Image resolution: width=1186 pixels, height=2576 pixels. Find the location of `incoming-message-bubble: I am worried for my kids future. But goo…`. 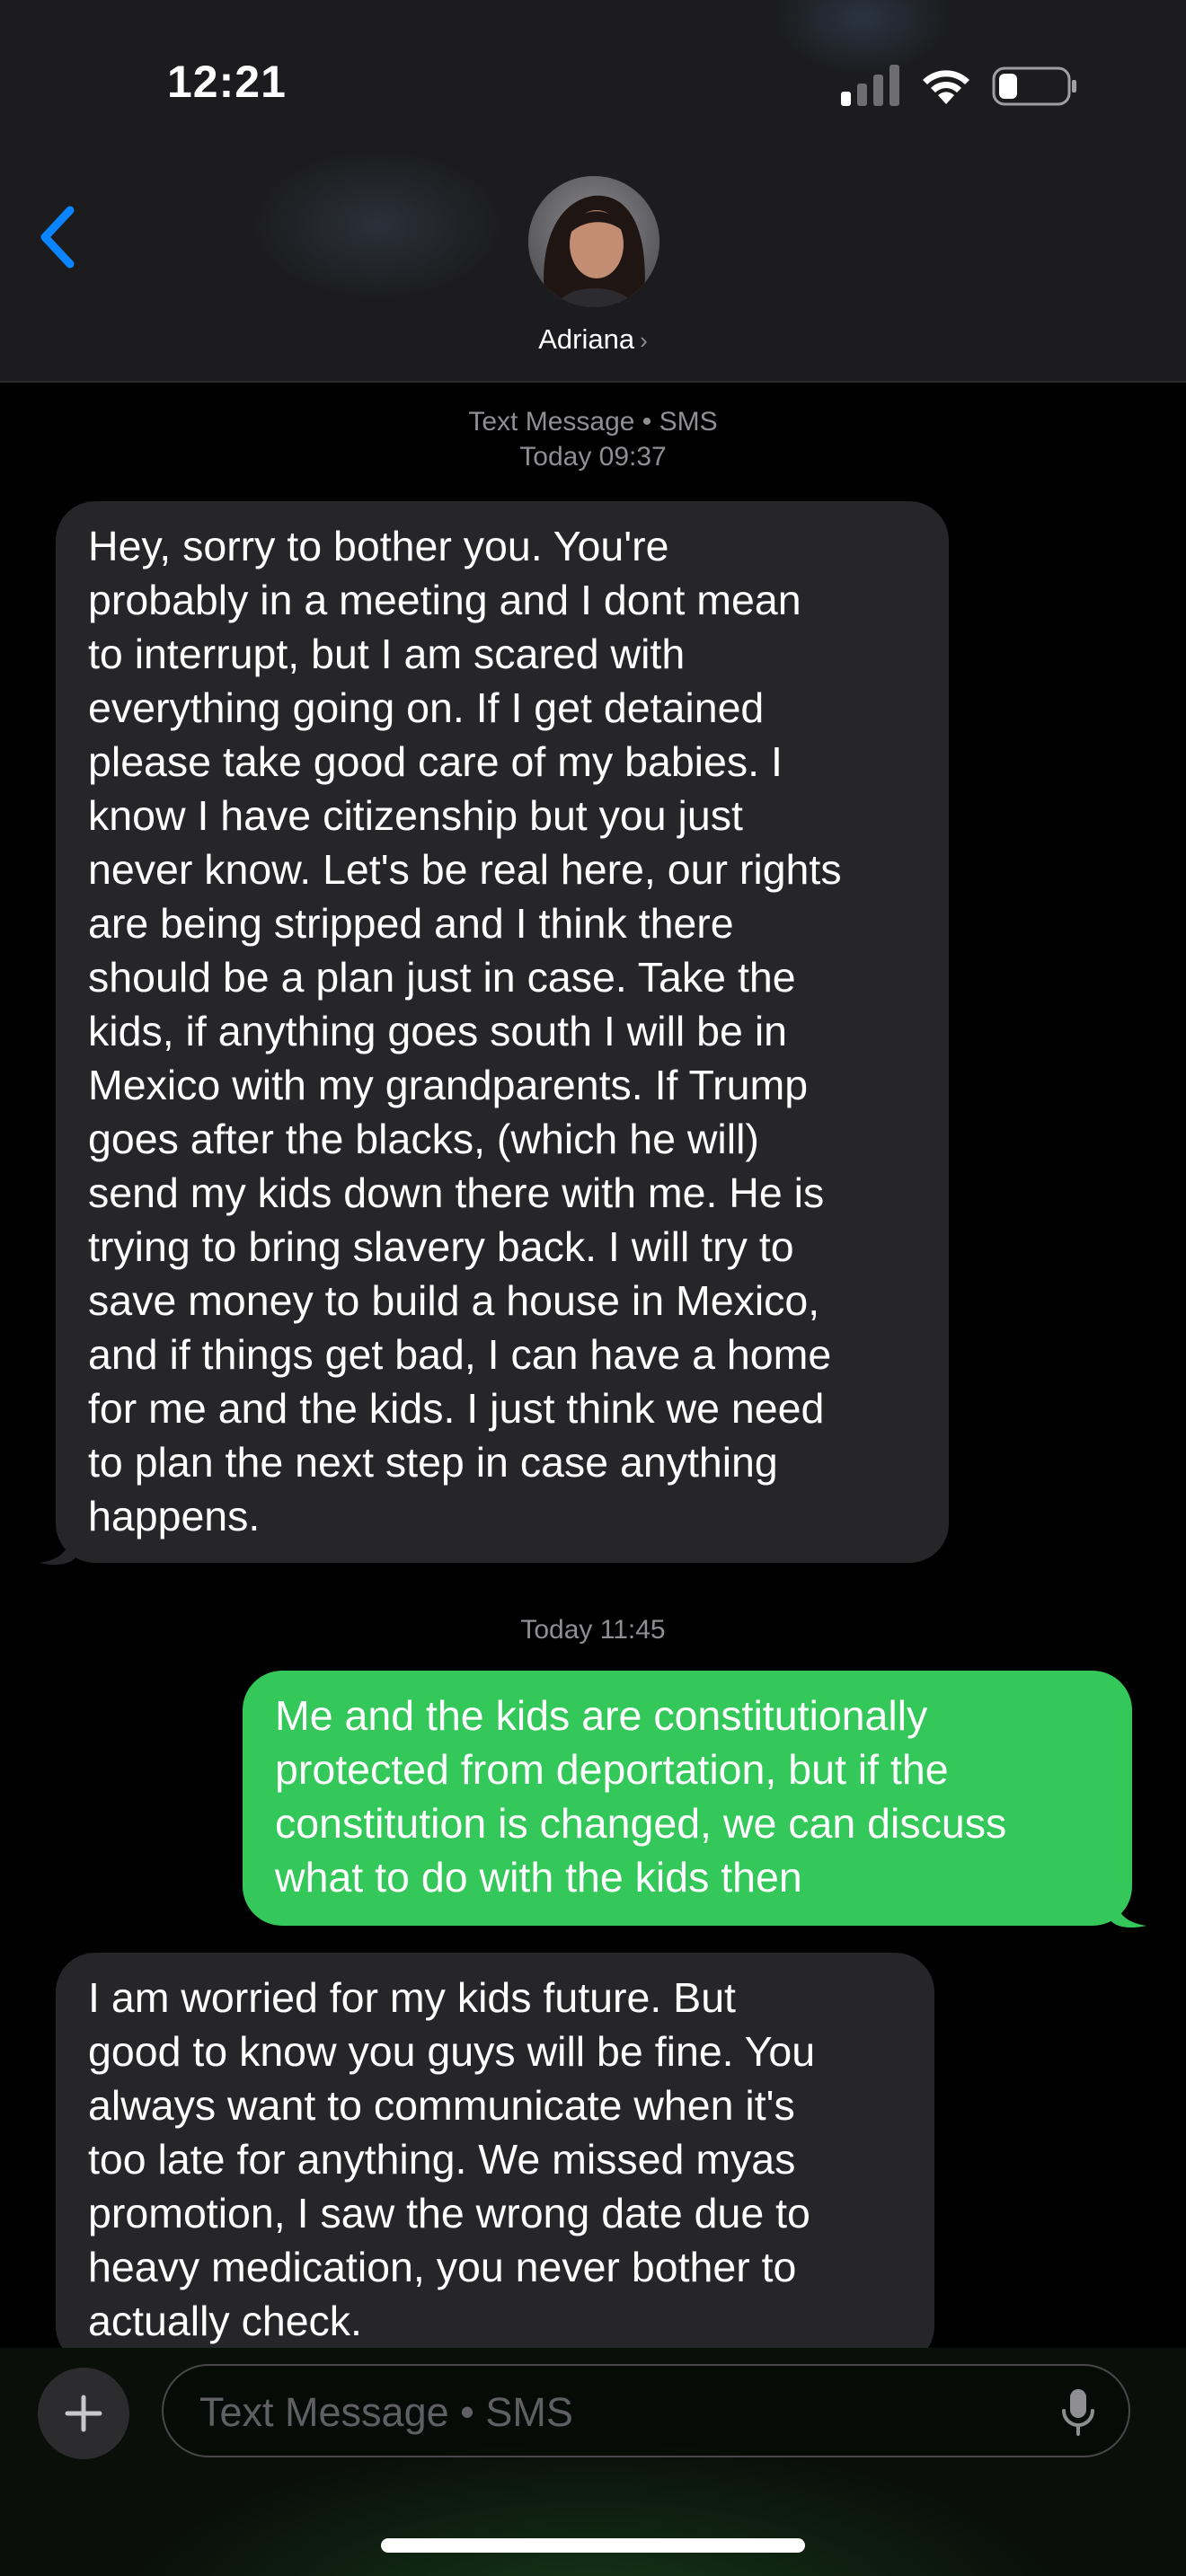

incoming-message-bubble: I am worried for my kids future. But goo… is located at coordinates (495, 2159).